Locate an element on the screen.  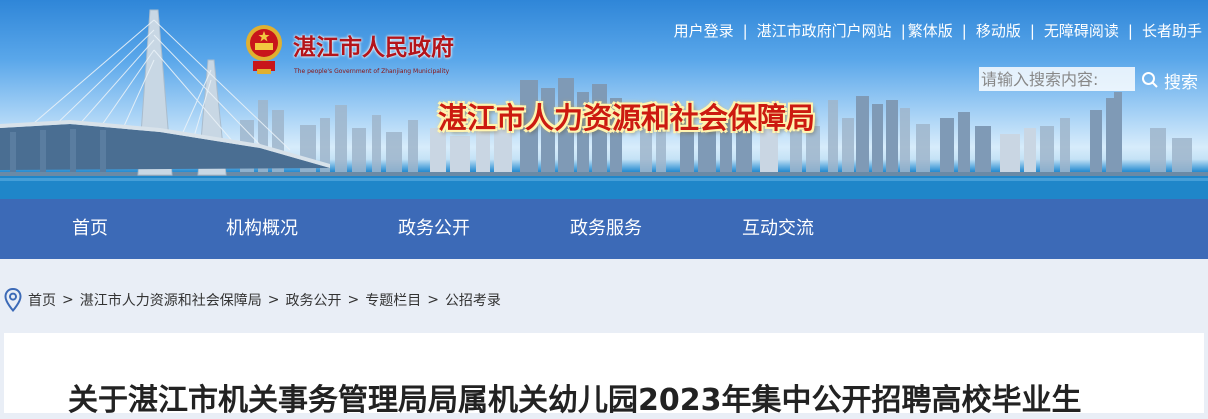
accessibility-link: 无障碍阅读 is located at coordinates (1081, 31).